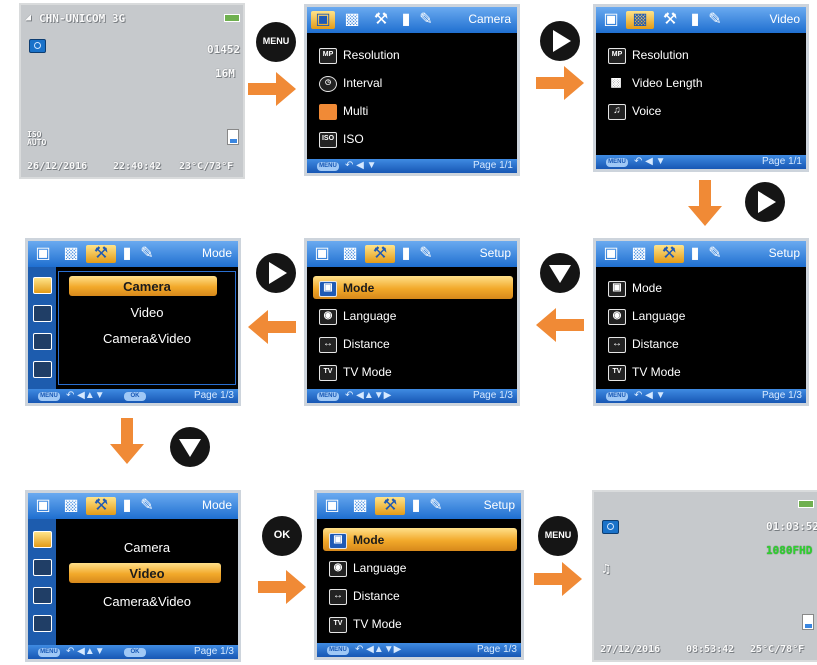 The height and width of the screenshot is (665, 817). I want to click on time-remaining-label: 01:03:52, so click(791, 526).